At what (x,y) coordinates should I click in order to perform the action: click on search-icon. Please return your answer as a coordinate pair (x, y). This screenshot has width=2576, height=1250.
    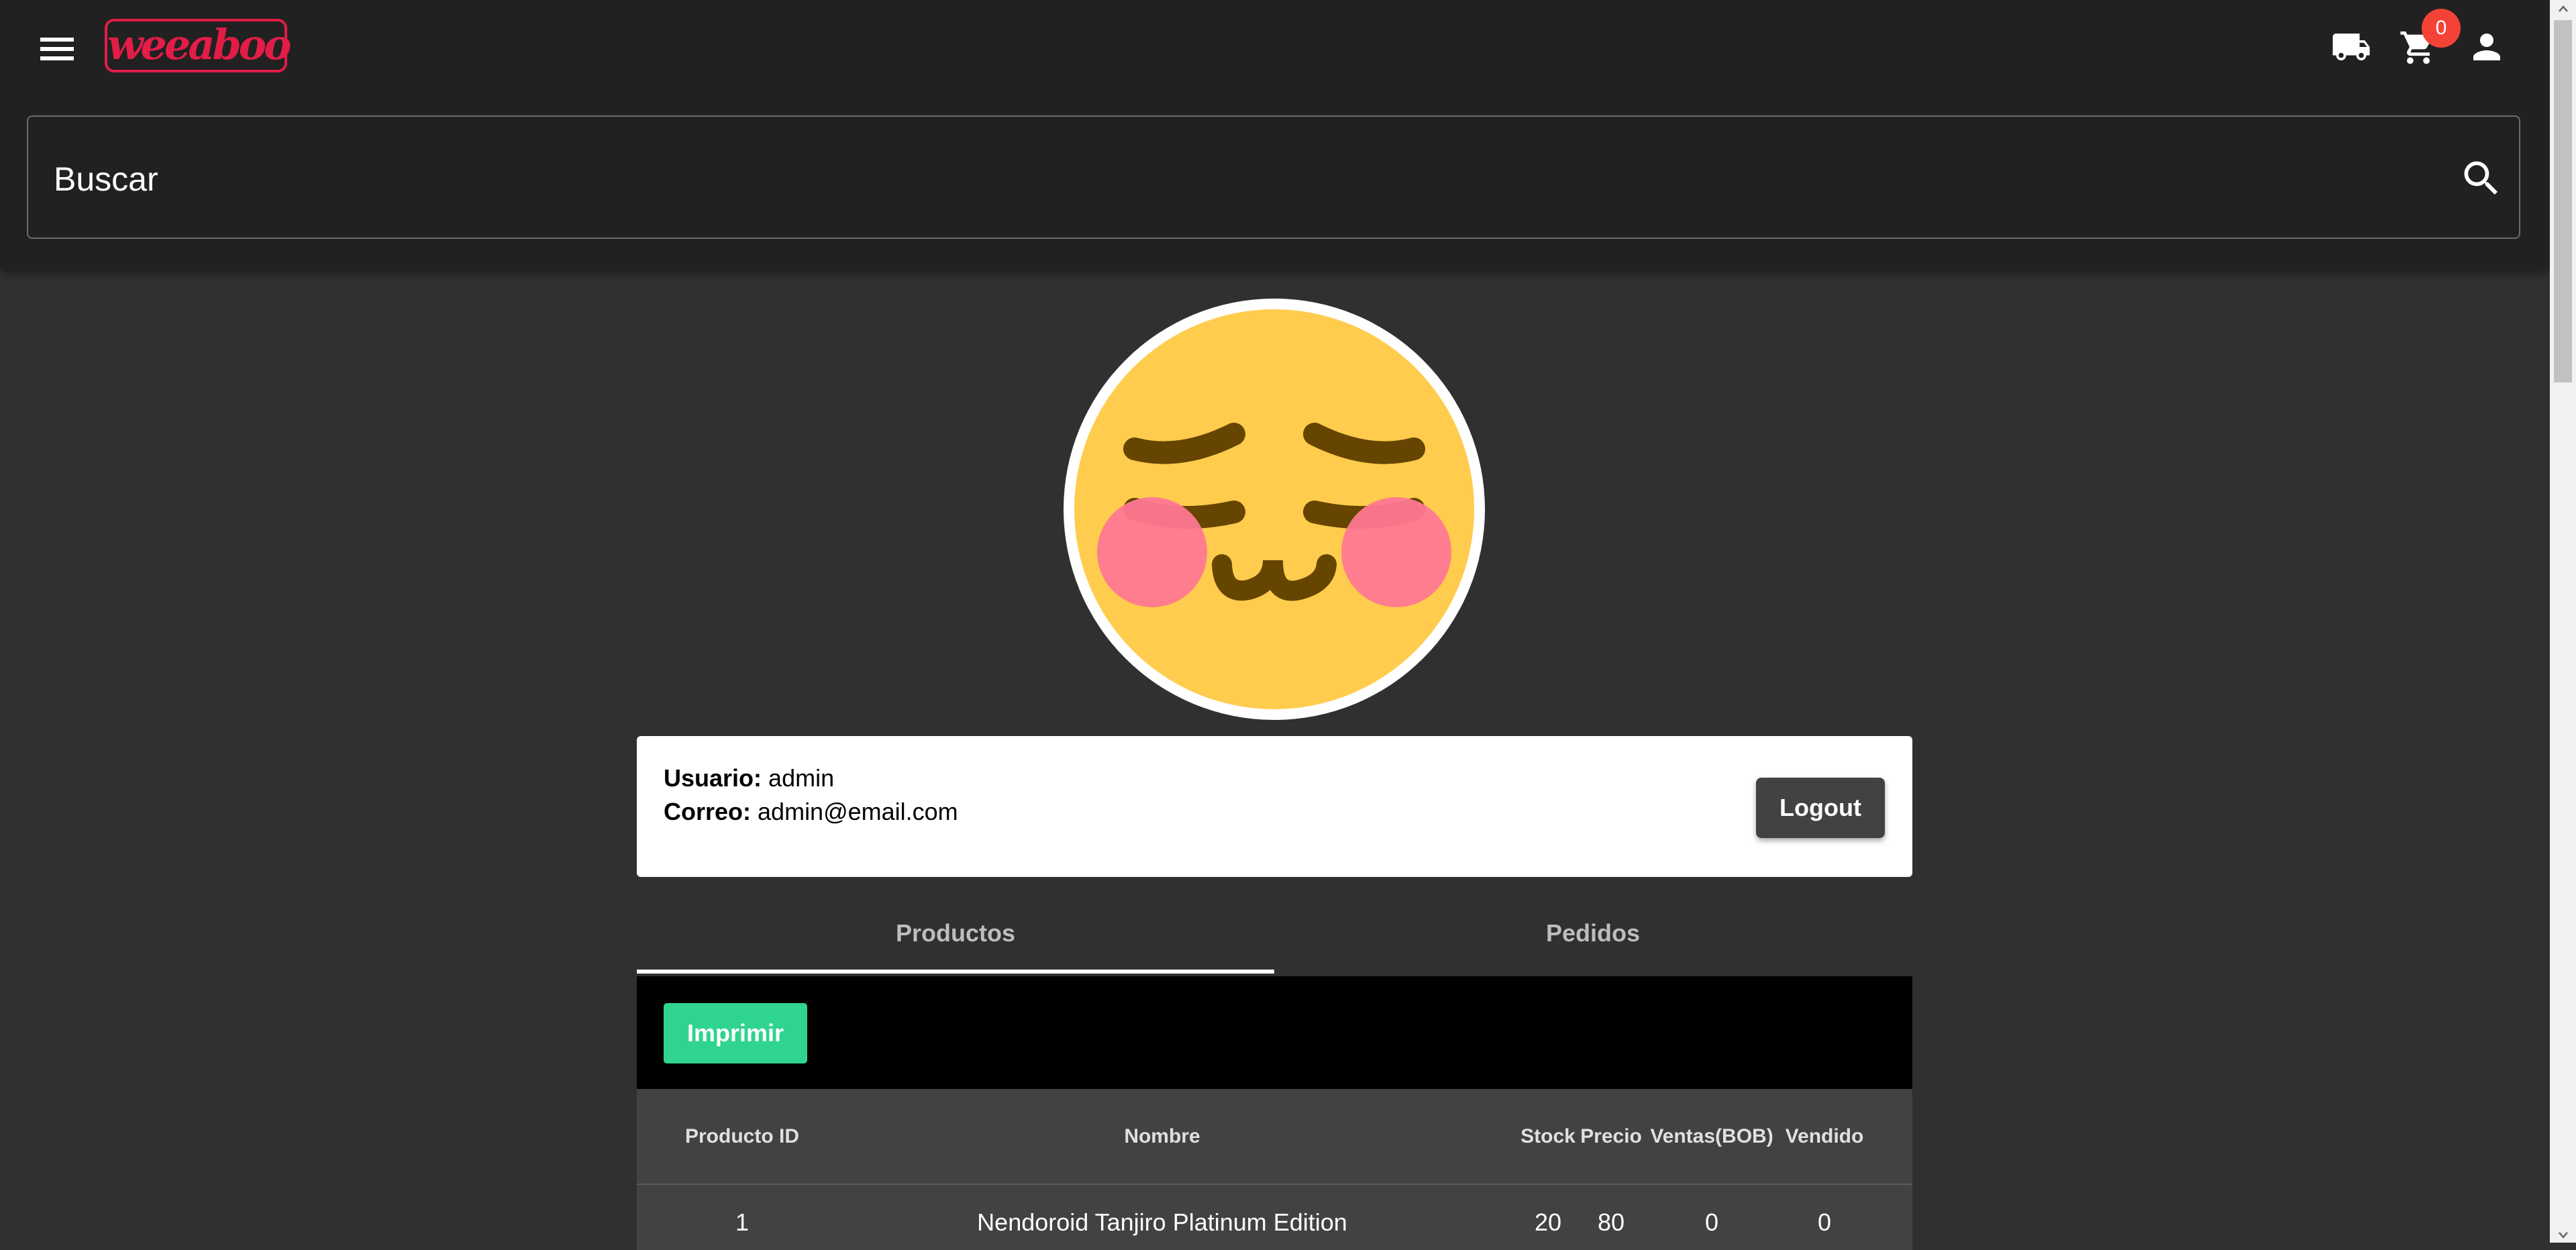
    Looking at the image, I should click on (2481, 178).